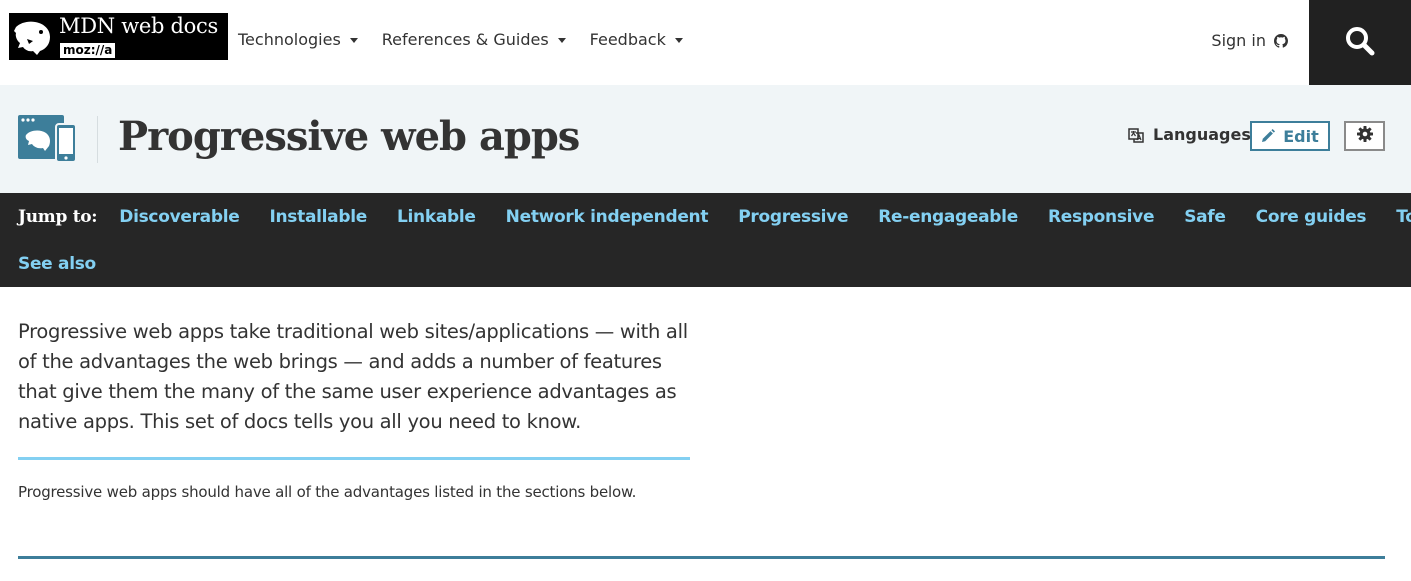 The width and height of the screenshot is (1411, 581). What do you see at coordinates (97, 139) in the screenshot?
I see `title-separator` at bounding box center [97, 139].